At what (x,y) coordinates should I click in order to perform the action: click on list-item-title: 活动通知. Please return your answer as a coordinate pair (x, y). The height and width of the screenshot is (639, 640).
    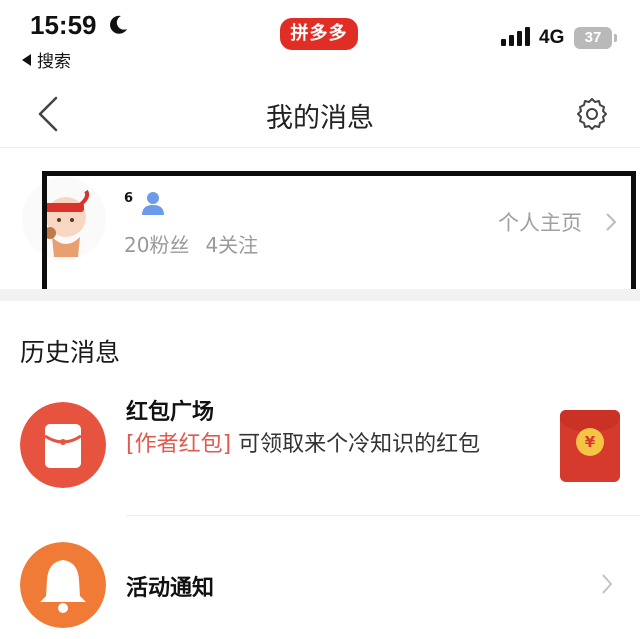
    Looking at the image, I should click on (170, 588).